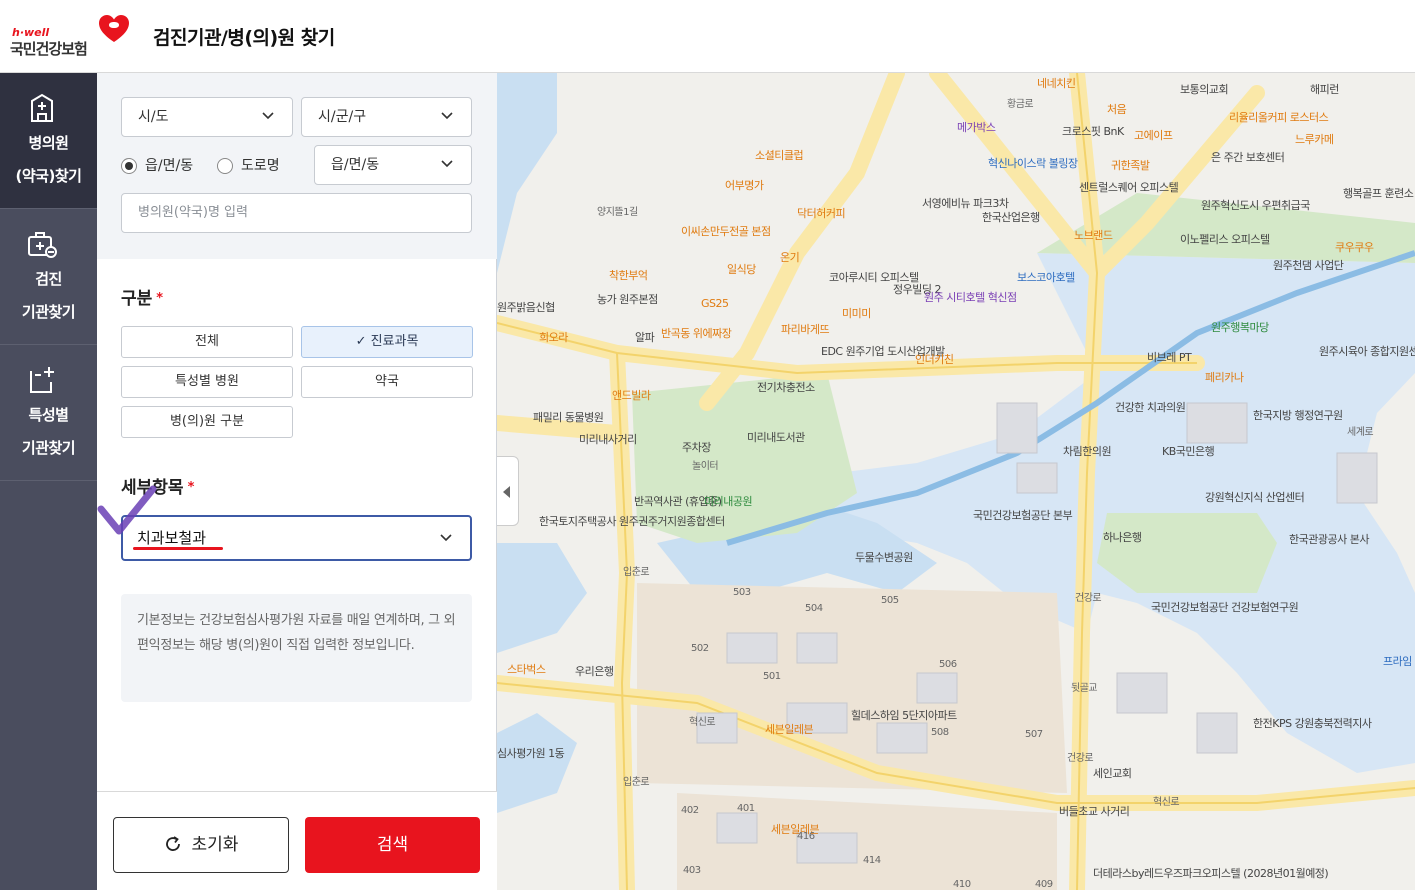 Image resolution: width=1415 pixels, height=890 pixels. Describe the element at coordinates (207, 117) in the screenshot. I see `sido-select: 시/도` at that location.